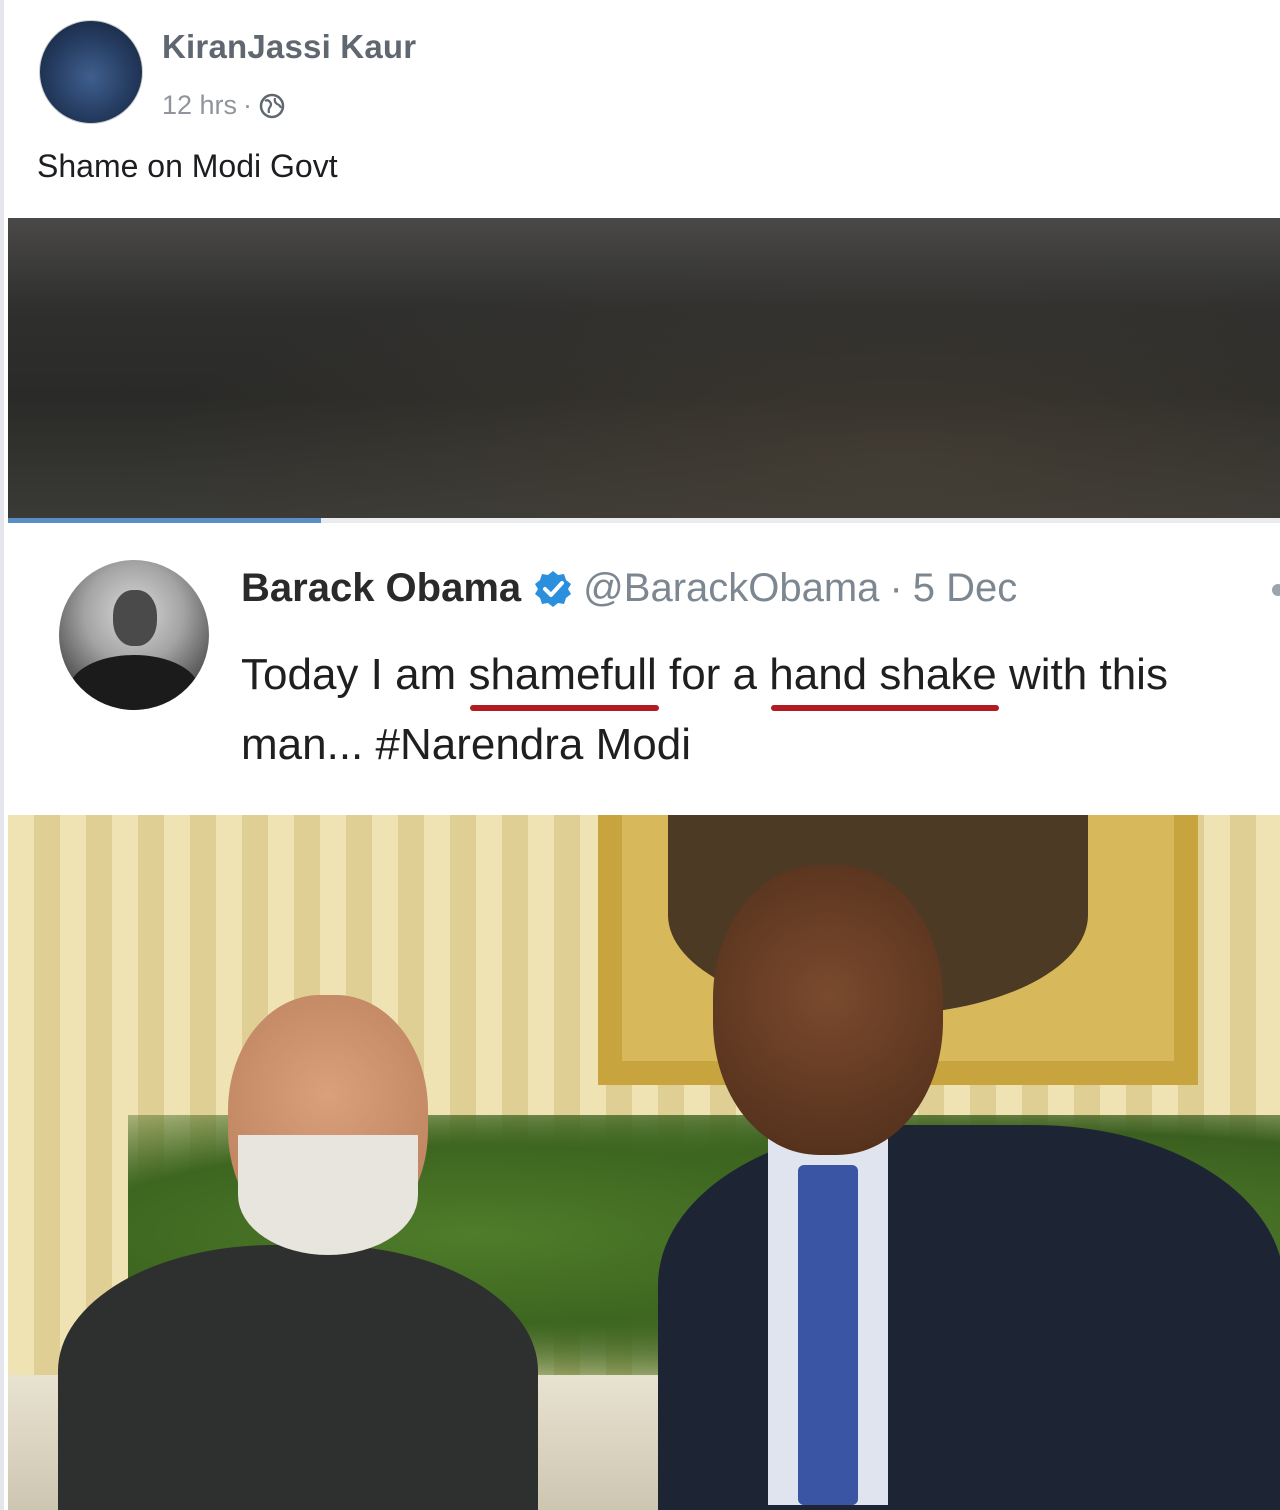  Describe the element at coordinates (135, 618) in the screenshot. I see `avatar-head-shape` at that location.